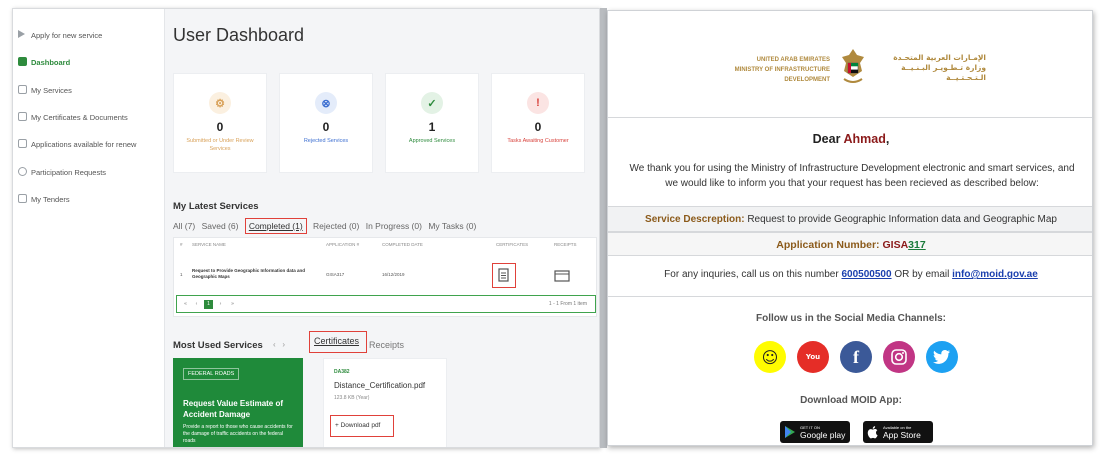 The height and width of the screenshot is (460, 1102). Describe the element at coordinates (538, 141) in the screenshot. I see `stat-label: Tasks Awaiting Customer` at that location.